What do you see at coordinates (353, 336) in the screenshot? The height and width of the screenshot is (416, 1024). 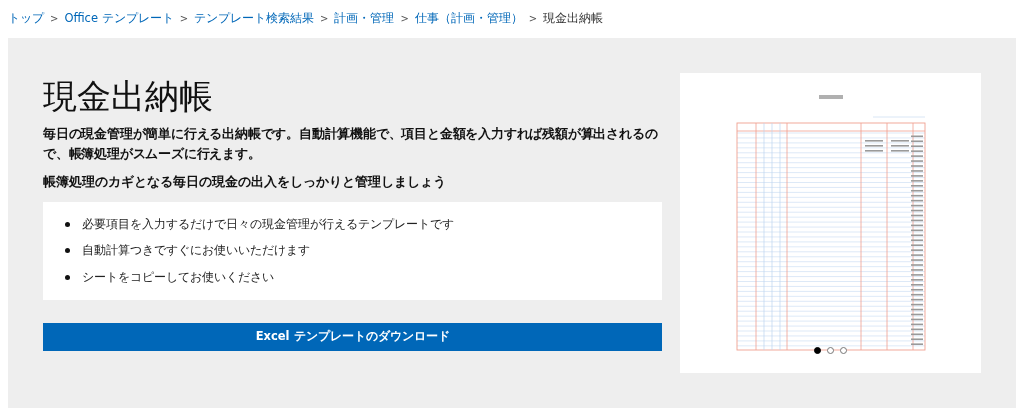 I see `download-button: Excel テンプレートのダウンロード` at bounding box center [353, 336].